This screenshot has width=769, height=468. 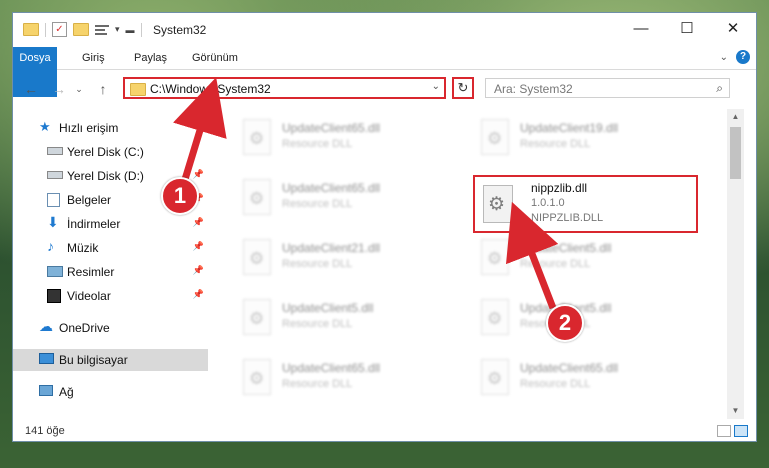 What do you see at coordinates (55, 271) in the screenshot?
I see `picture-icon` at bounding box center [55, 271].